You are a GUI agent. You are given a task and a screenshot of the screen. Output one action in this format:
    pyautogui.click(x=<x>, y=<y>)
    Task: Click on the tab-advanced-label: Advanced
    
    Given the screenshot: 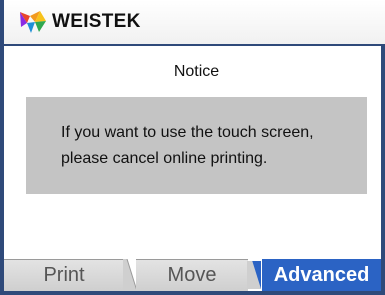 What is the action you would take?
    pyautogui.click(x=321, y=274)
    